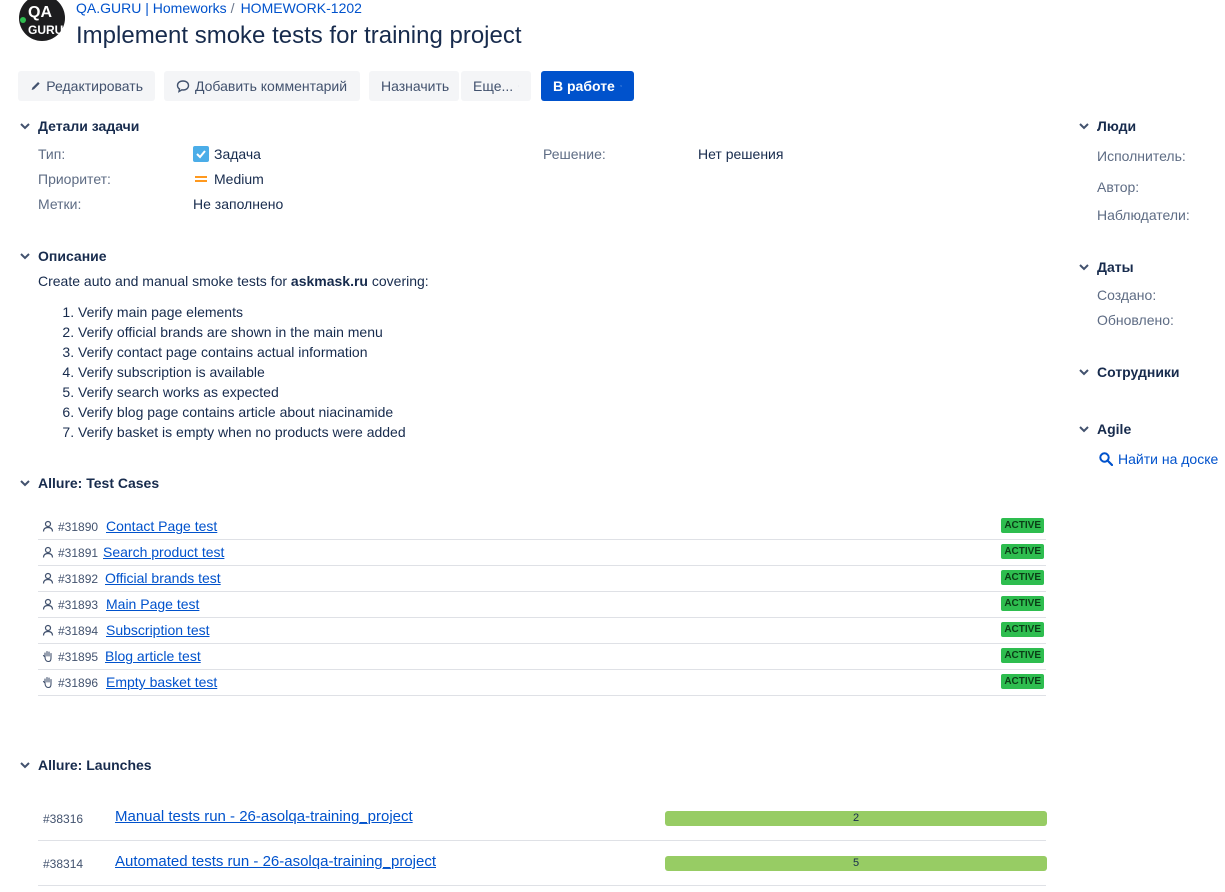 This screenshot has height=892, width=1225. I want to click on priority-value: Medium, so click(228, 179).